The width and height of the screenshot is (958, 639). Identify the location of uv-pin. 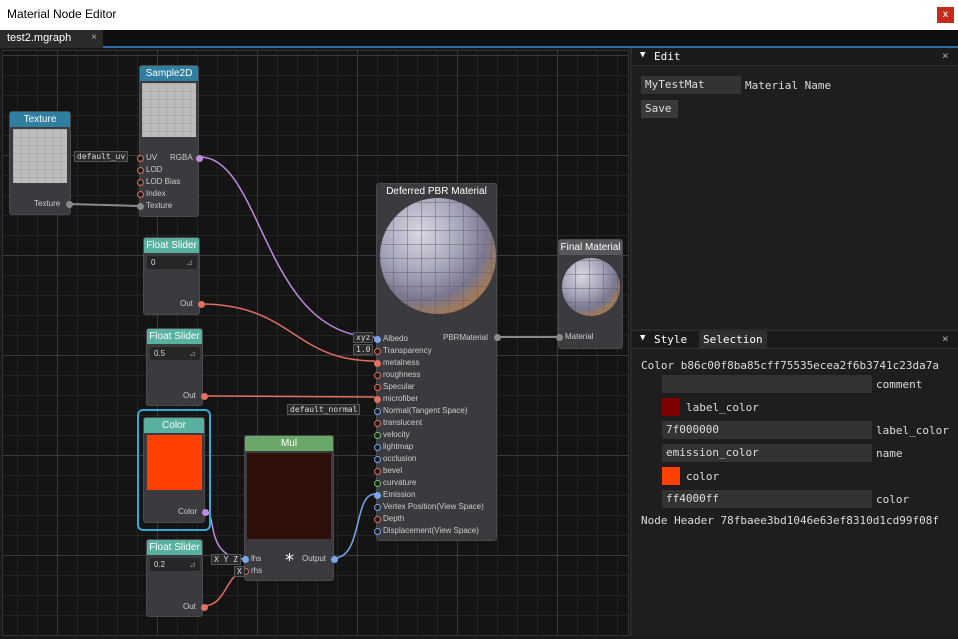
(140, 158).